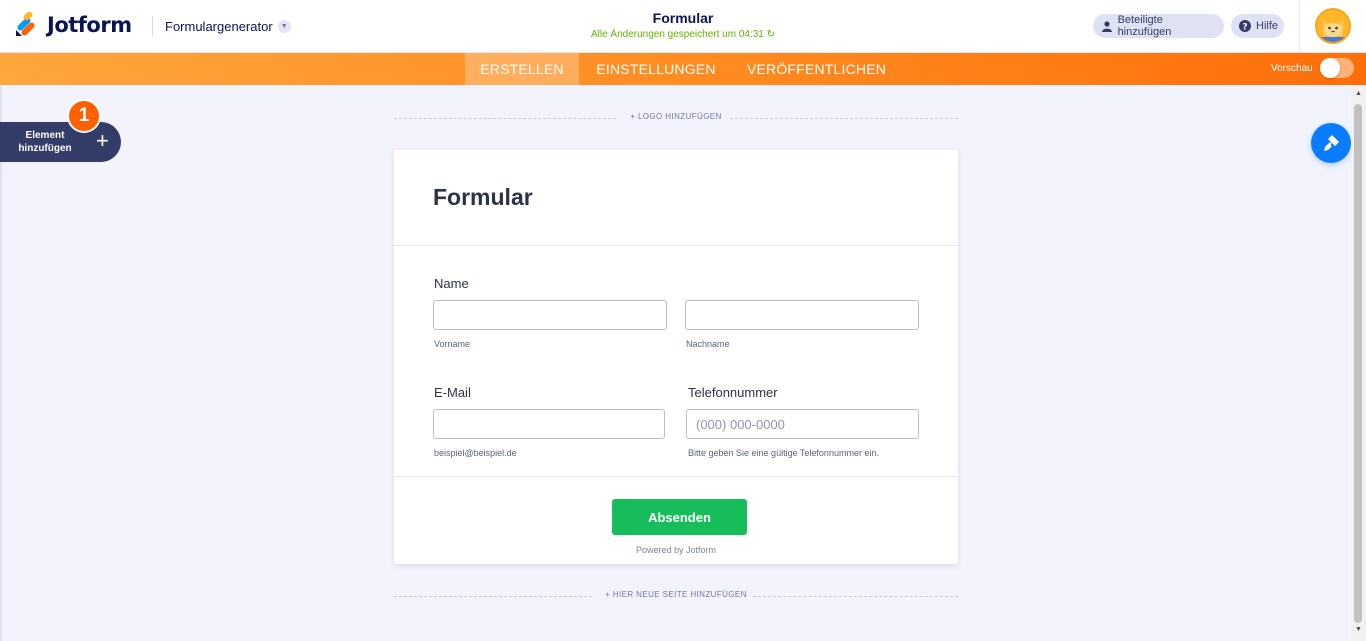  I want to click on preview-toggle, so click(1337, 68).